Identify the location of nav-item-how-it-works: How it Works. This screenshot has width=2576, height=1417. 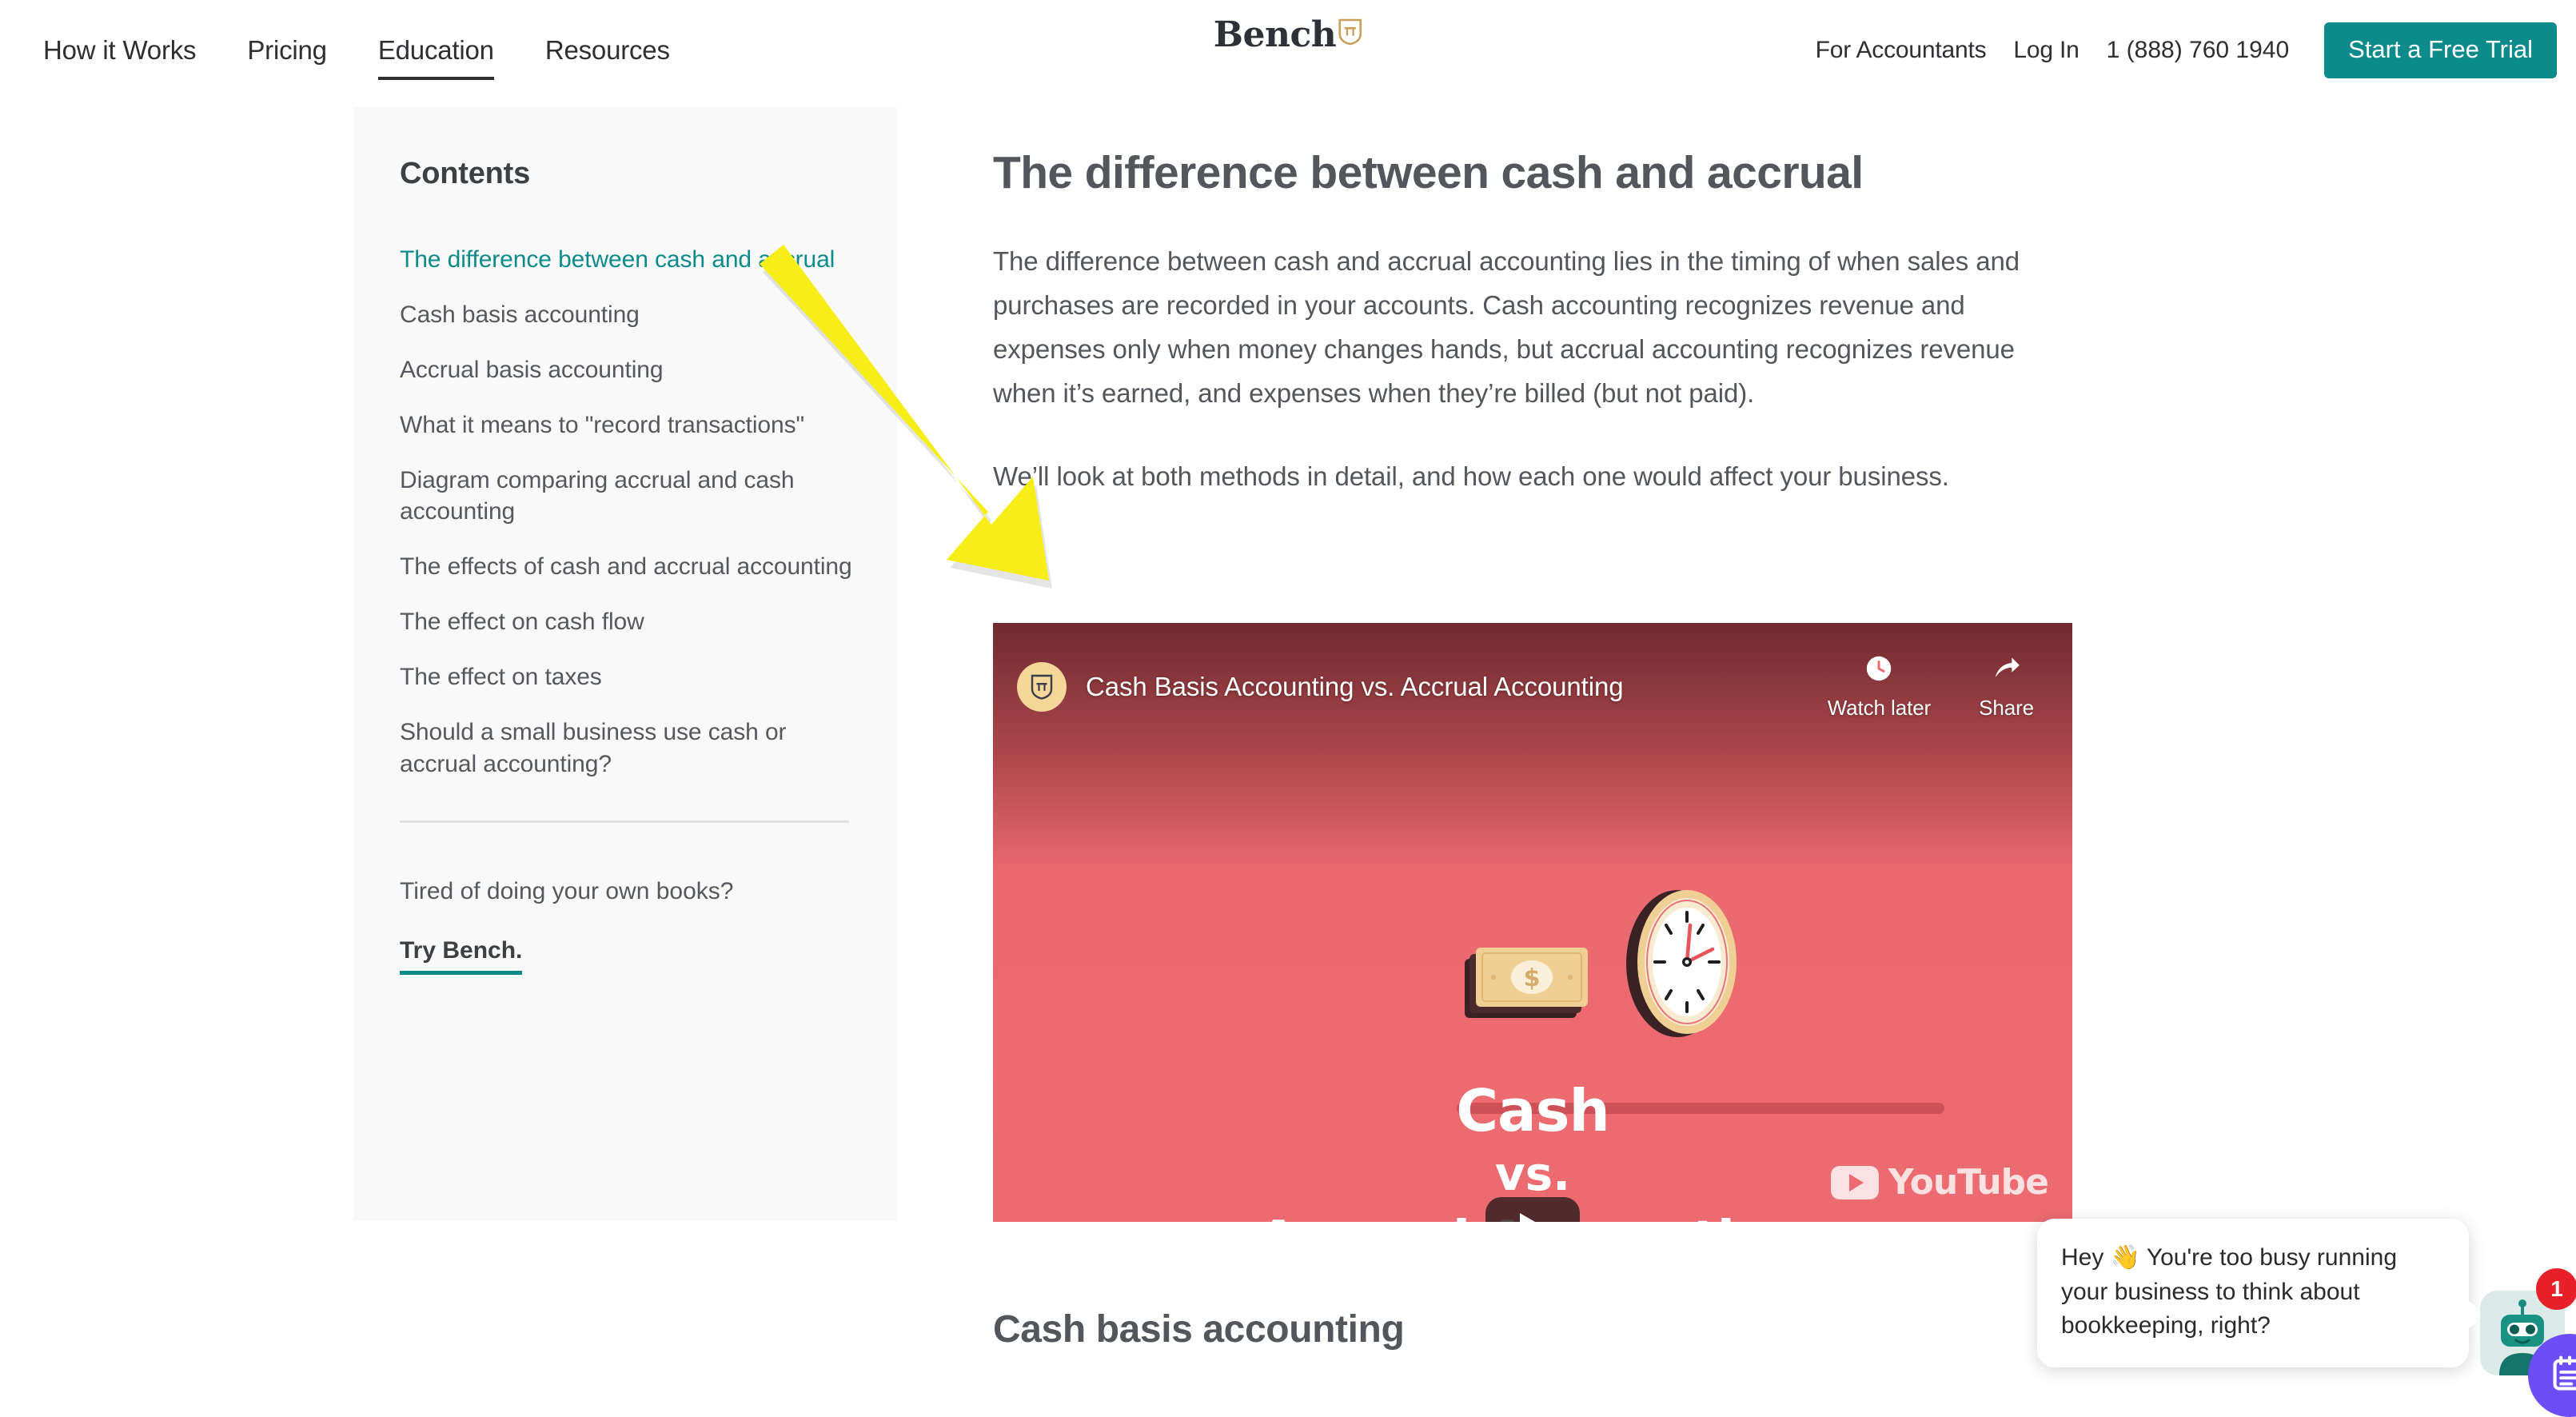
(119, 50).